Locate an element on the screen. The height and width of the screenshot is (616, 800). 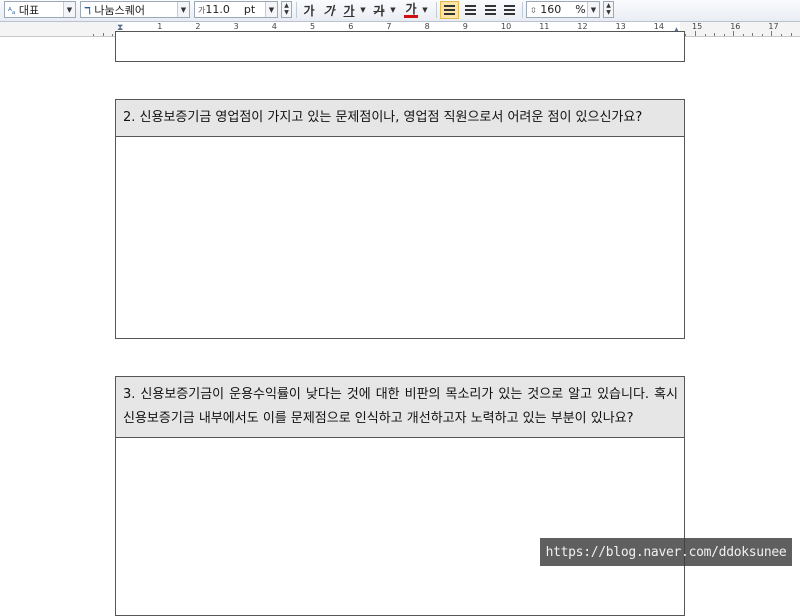
strike-label: 가 is located at coordinates (379, 10).